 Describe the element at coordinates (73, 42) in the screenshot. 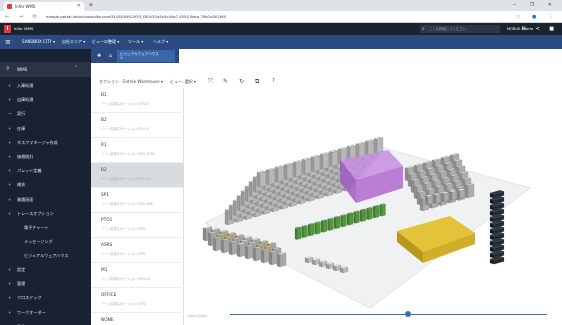

I see `menu-area: 自社エリア ▾` at that location.